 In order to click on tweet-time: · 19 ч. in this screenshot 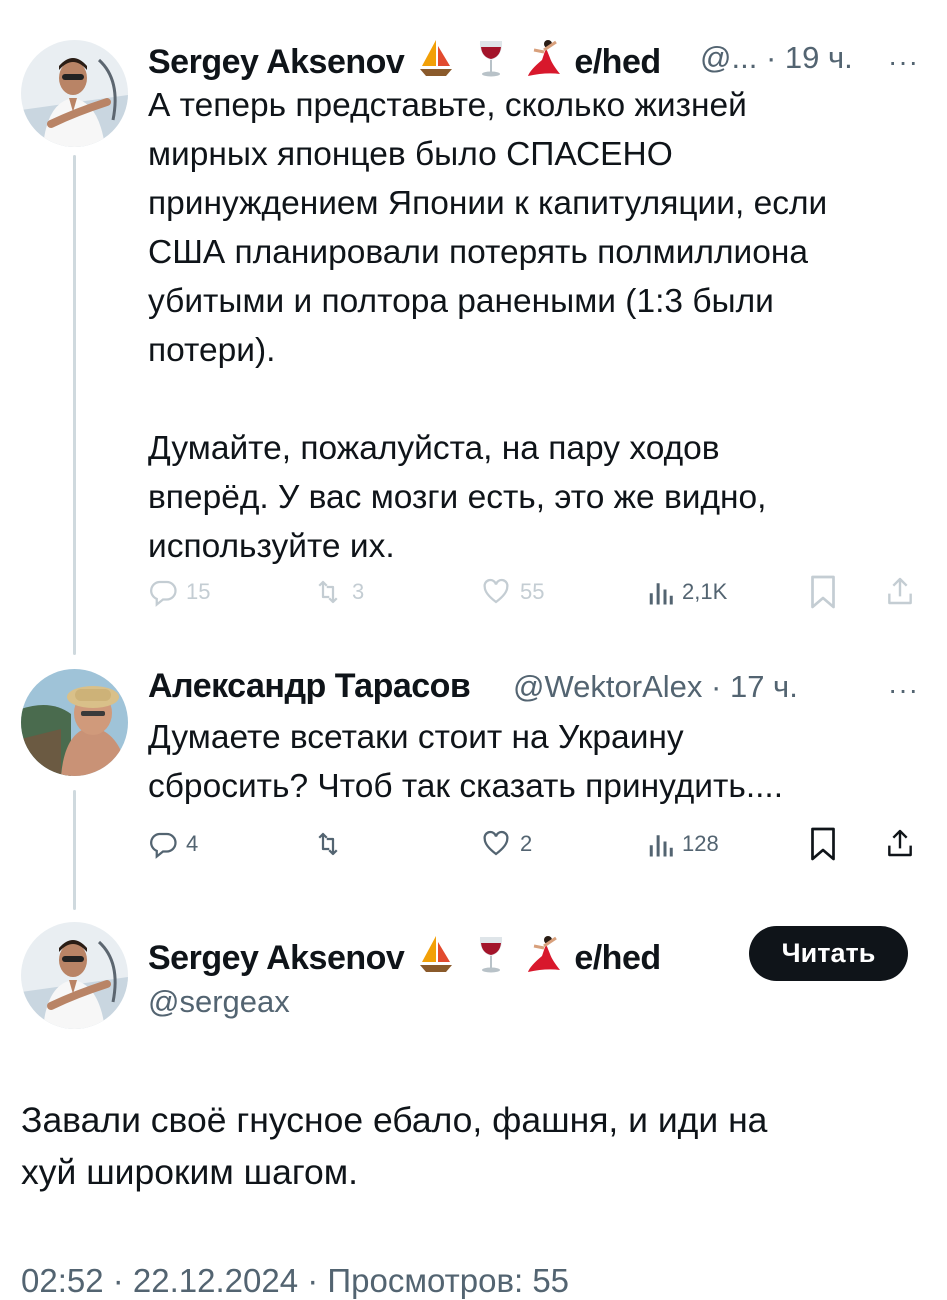, I will do `click(809, 57)`.